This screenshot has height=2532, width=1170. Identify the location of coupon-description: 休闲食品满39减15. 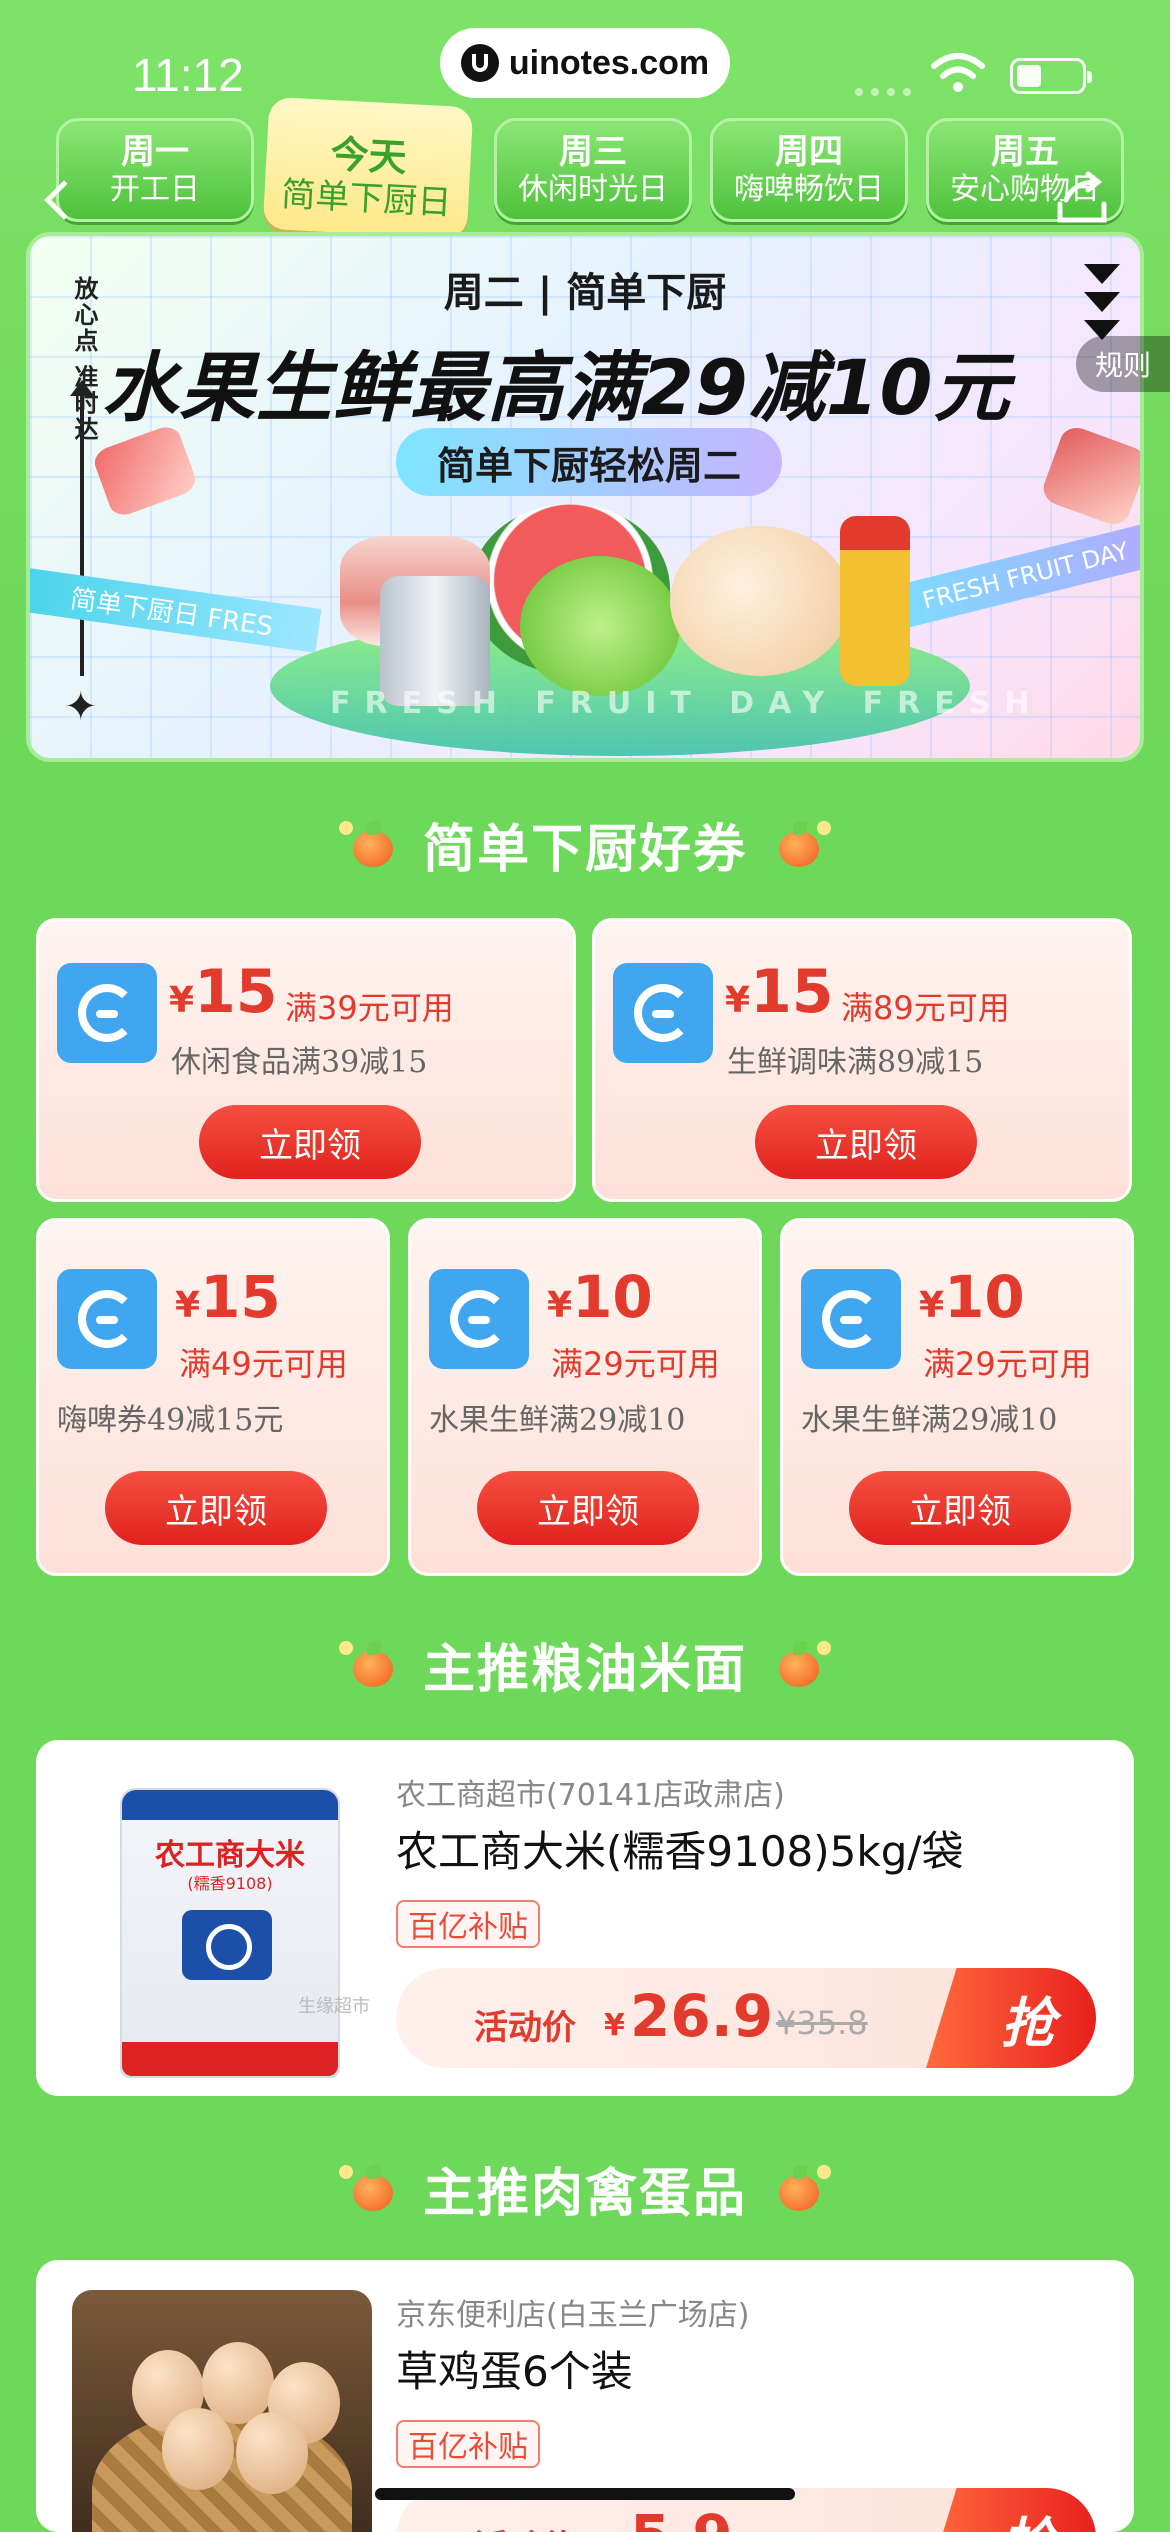
(299, 1062).